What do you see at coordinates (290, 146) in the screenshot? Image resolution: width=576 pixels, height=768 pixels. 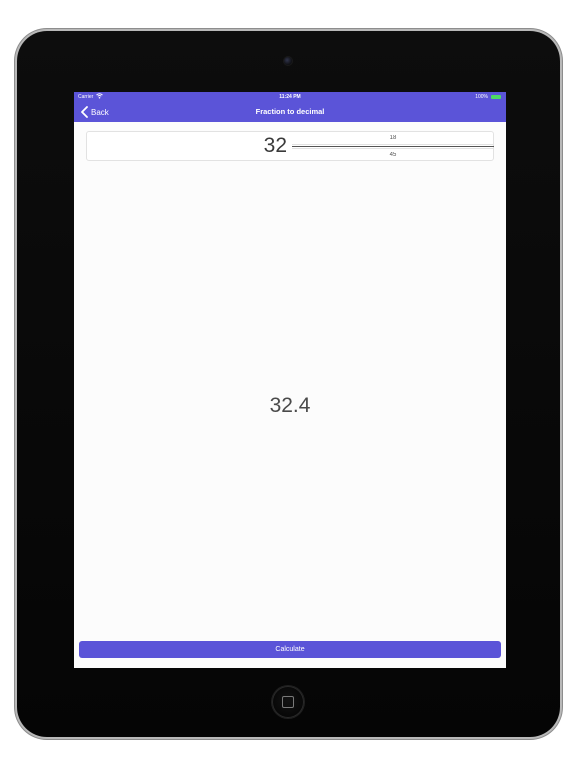 I see `fraction-input-row` at bounding box center [290, 146].